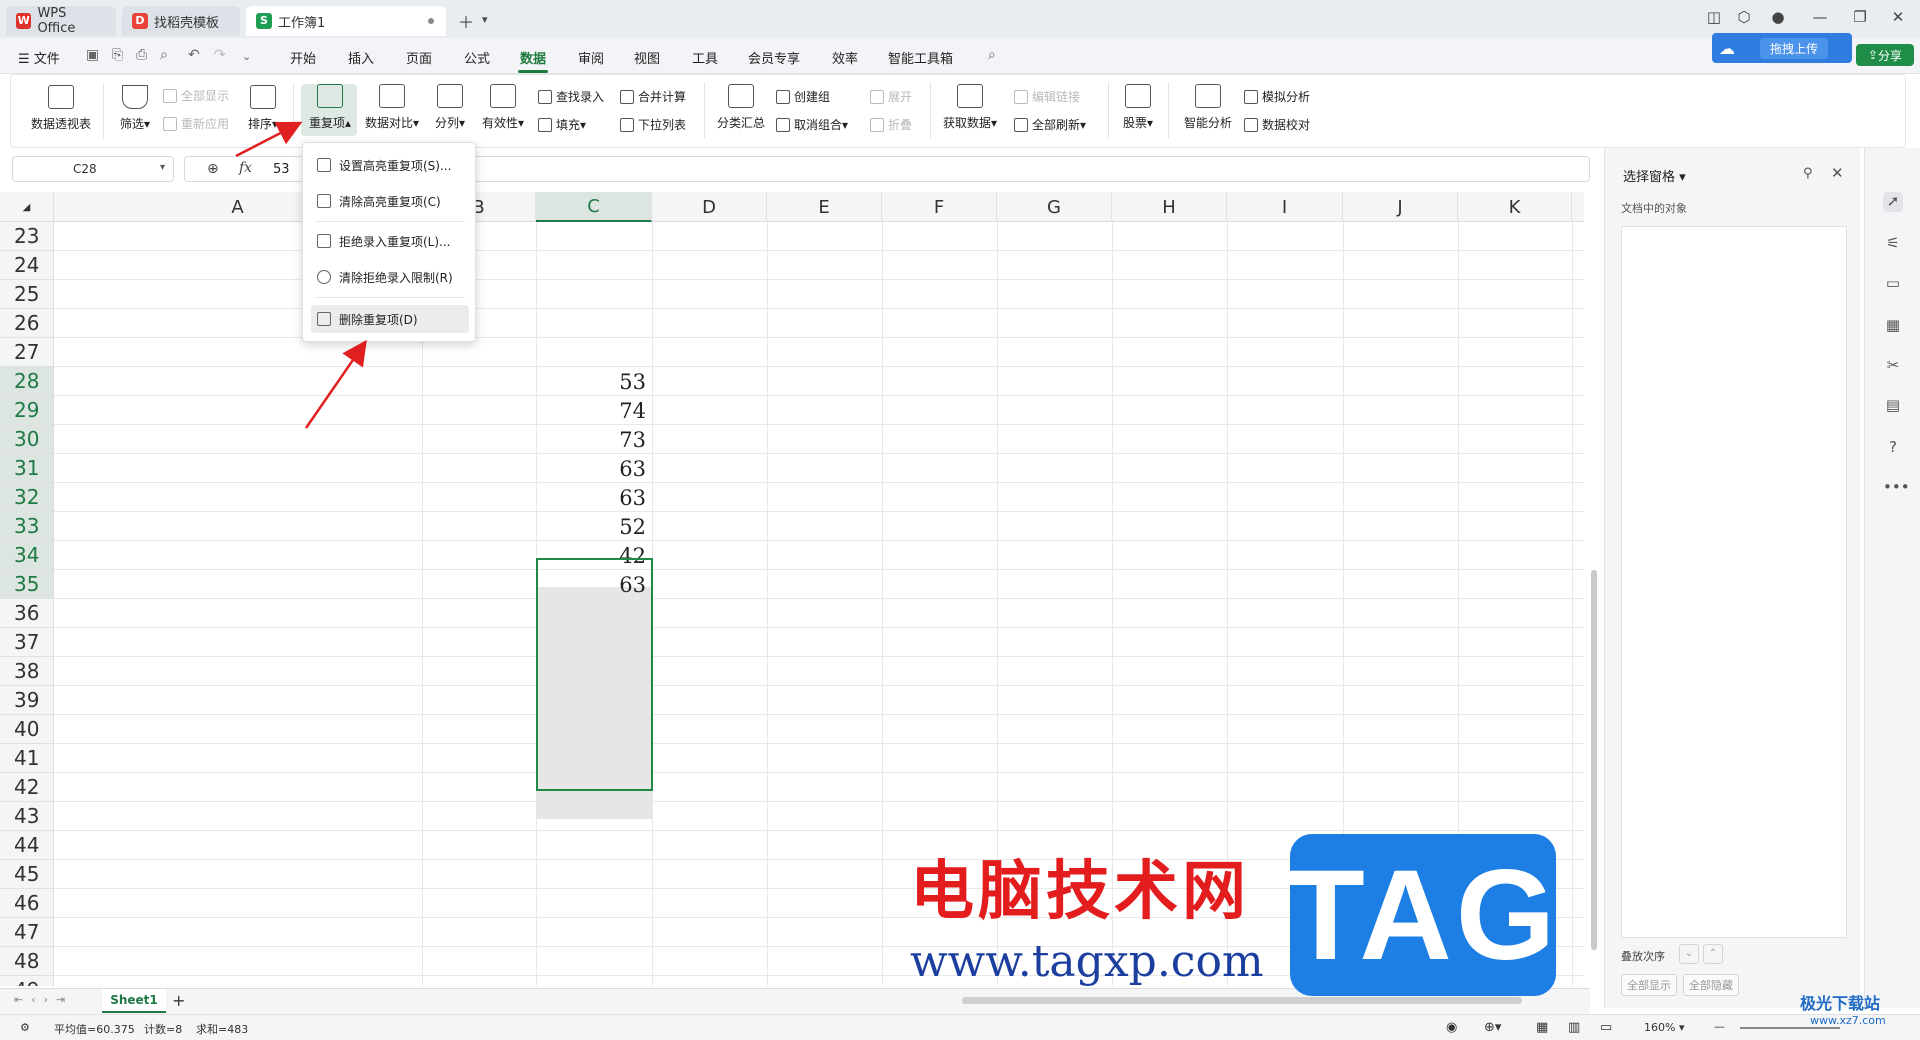  Describe the element at coordinates (1778, 17) in the screenshot. I see `avatar: ●` at that location.